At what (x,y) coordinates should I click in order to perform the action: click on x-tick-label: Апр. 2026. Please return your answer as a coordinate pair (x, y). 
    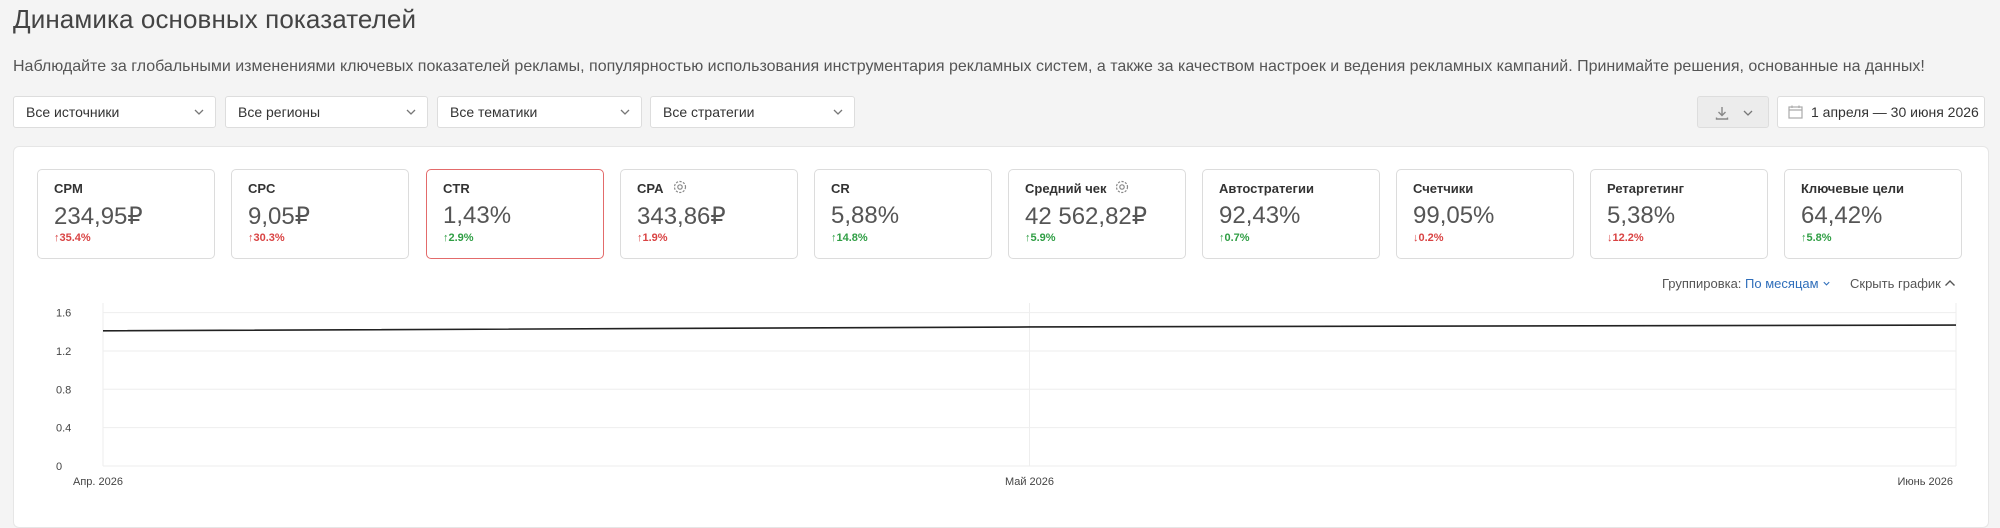
    Looking at the image, I should click on (98, 482).